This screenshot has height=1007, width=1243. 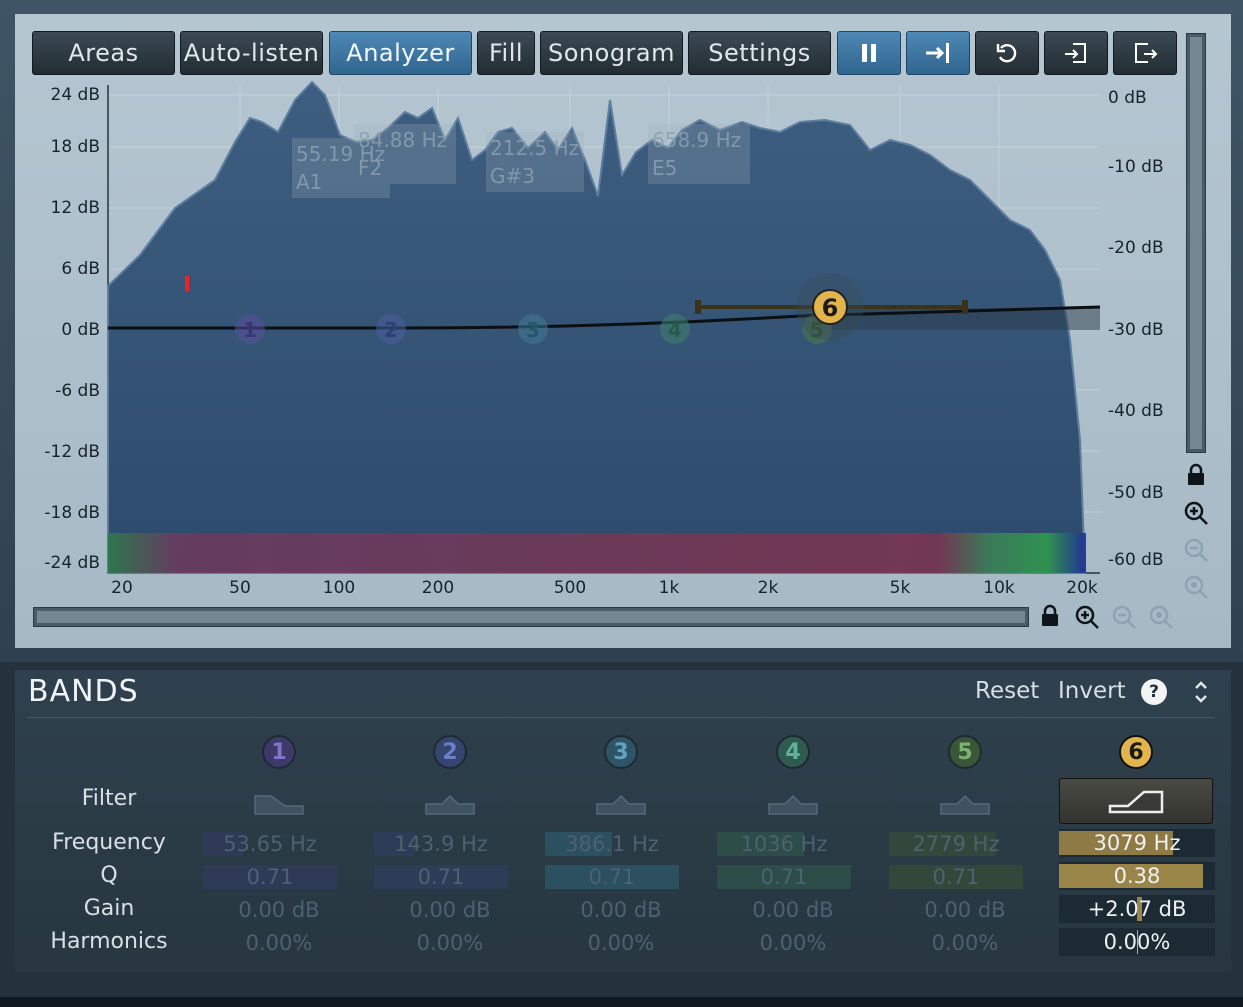 I want to click on low-shelf-filter-icon, so click(x=279, y=805).